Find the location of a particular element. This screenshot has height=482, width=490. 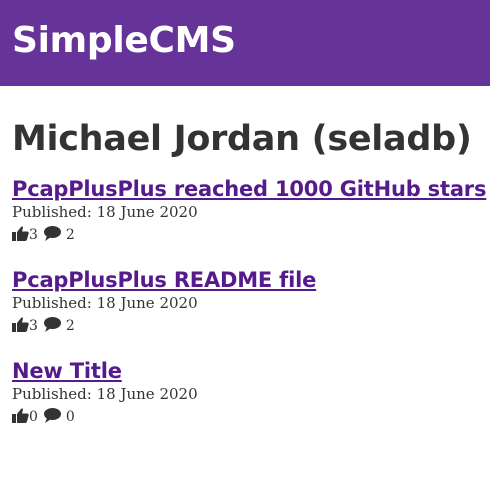

post-item: New Title Published: 18 June 2020 0 0 is located at coordinates (248, 392).